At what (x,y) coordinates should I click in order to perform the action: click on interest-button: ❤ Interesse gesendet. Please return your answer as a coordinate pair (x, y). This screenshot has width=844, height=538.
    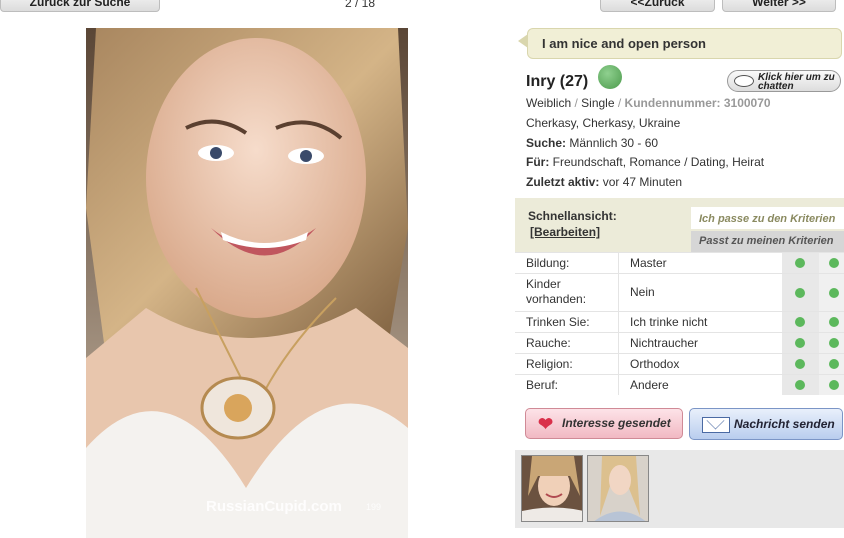
    Looking at the image, I should click on (604, 423).